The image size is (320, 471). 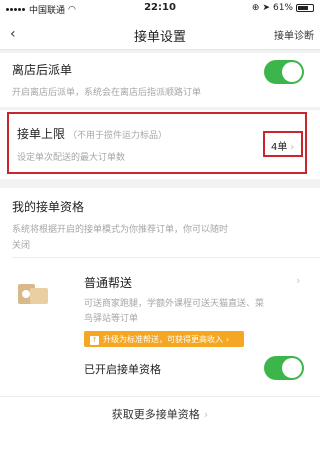 What do you see at coordinates (155, 414) in the screenshot?
I see `more-qualifications-text: 获取更多接单资格` at bounding box center [155, 414].